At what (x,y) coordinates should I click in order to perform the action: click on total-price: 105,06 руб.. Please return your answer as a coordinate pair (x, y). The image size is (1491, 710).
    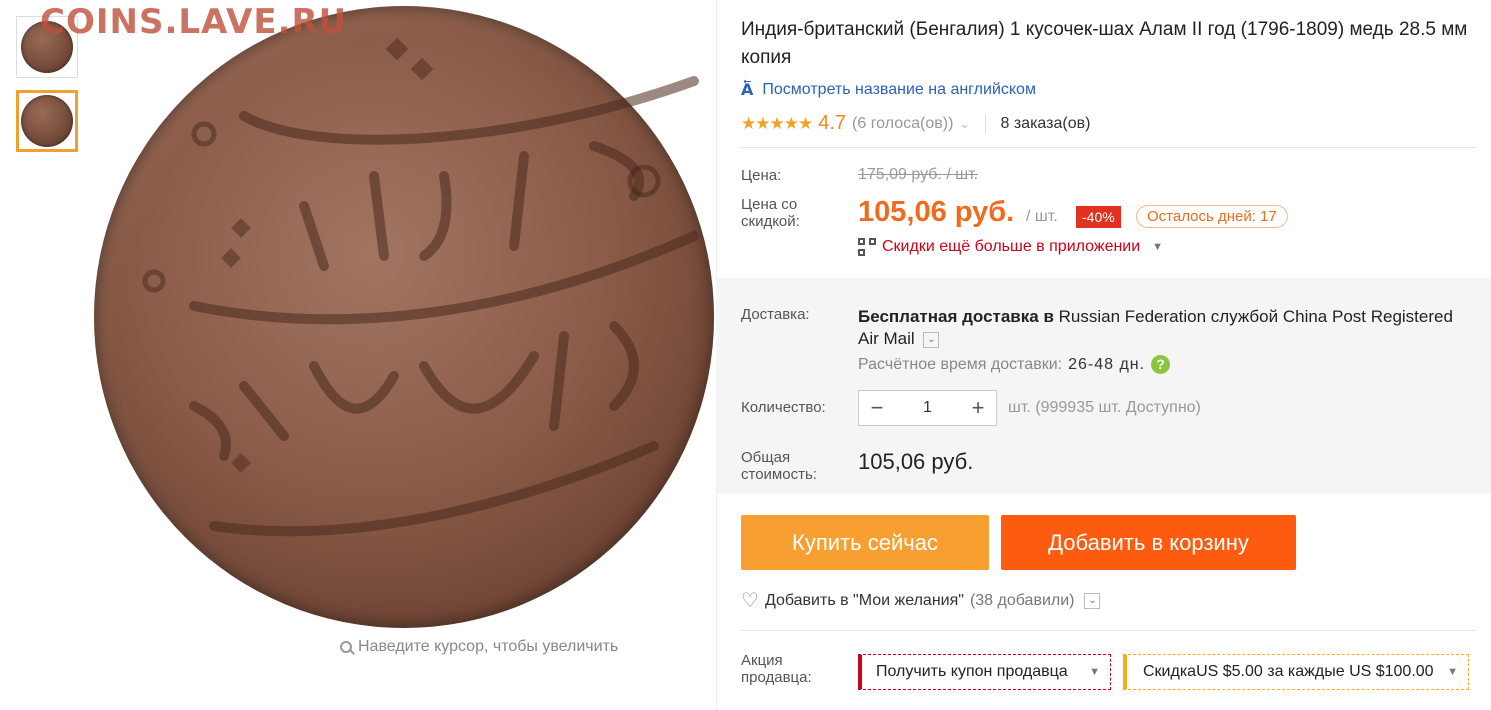
    Looking at the image, I should click on (916, 461).